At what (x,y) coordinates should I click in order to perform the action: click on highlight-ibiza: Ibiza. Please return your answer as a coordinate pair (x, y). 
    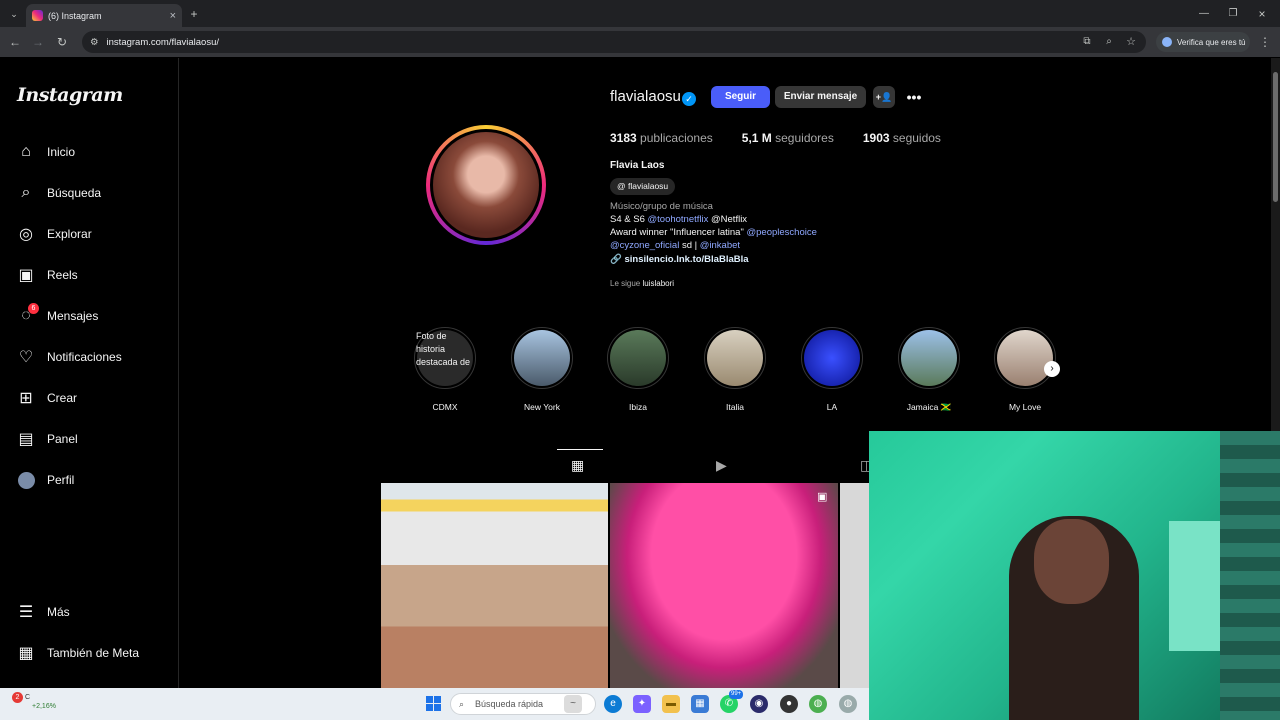
    Looking at the image, I should click on (638, 369).